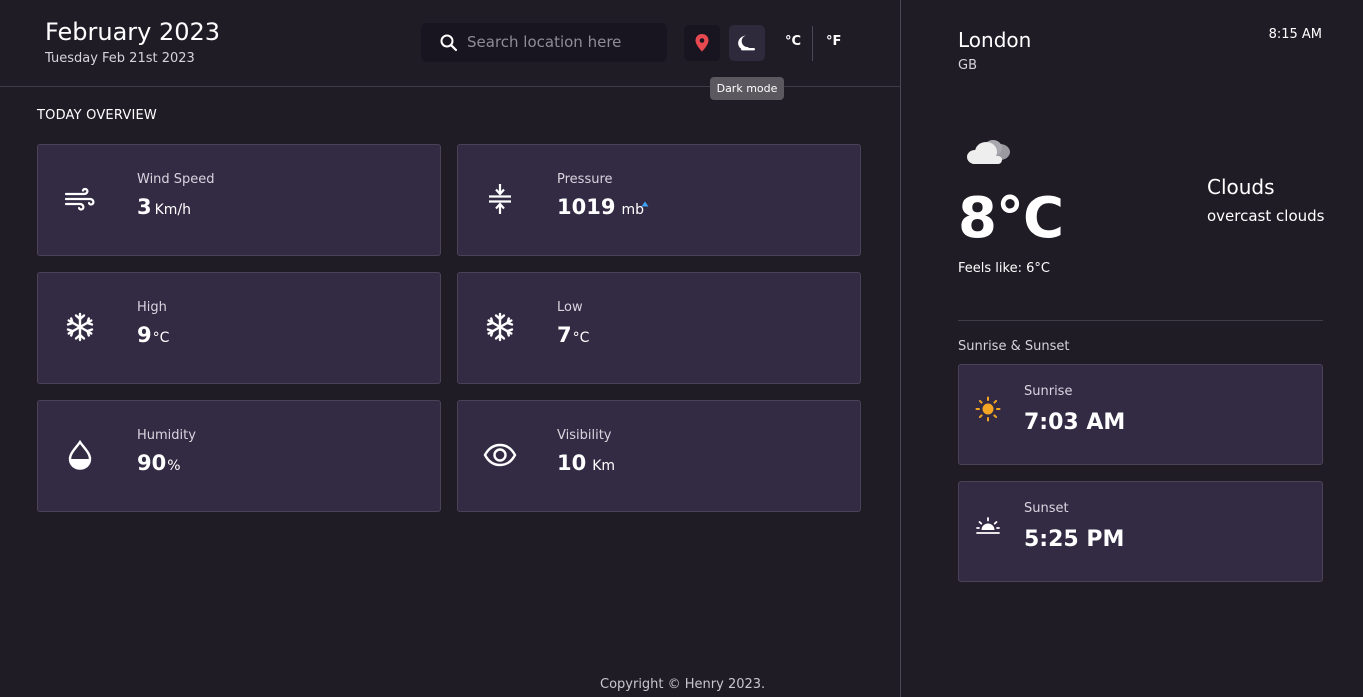 The width and height of the screenshot is (1363, 697). I want to click on card-label: Low, so click(570, 307).